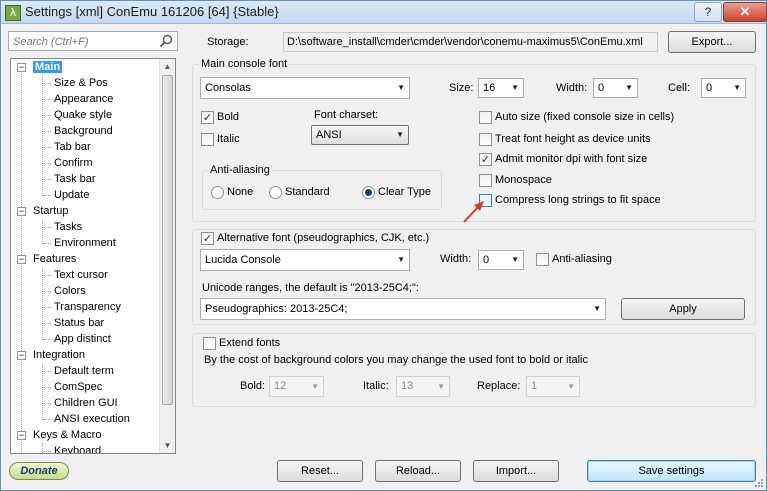  I want to click on tree-item-main: Main, so click(48, 67).